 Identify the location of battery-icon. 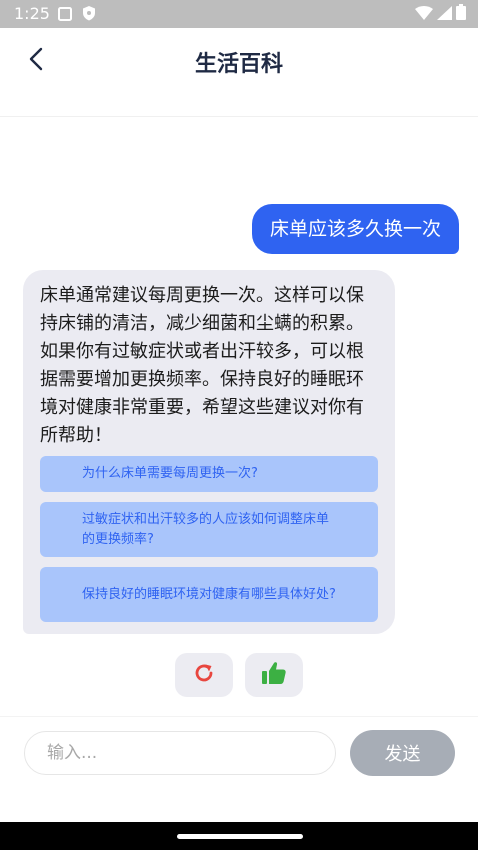
(461, 14).